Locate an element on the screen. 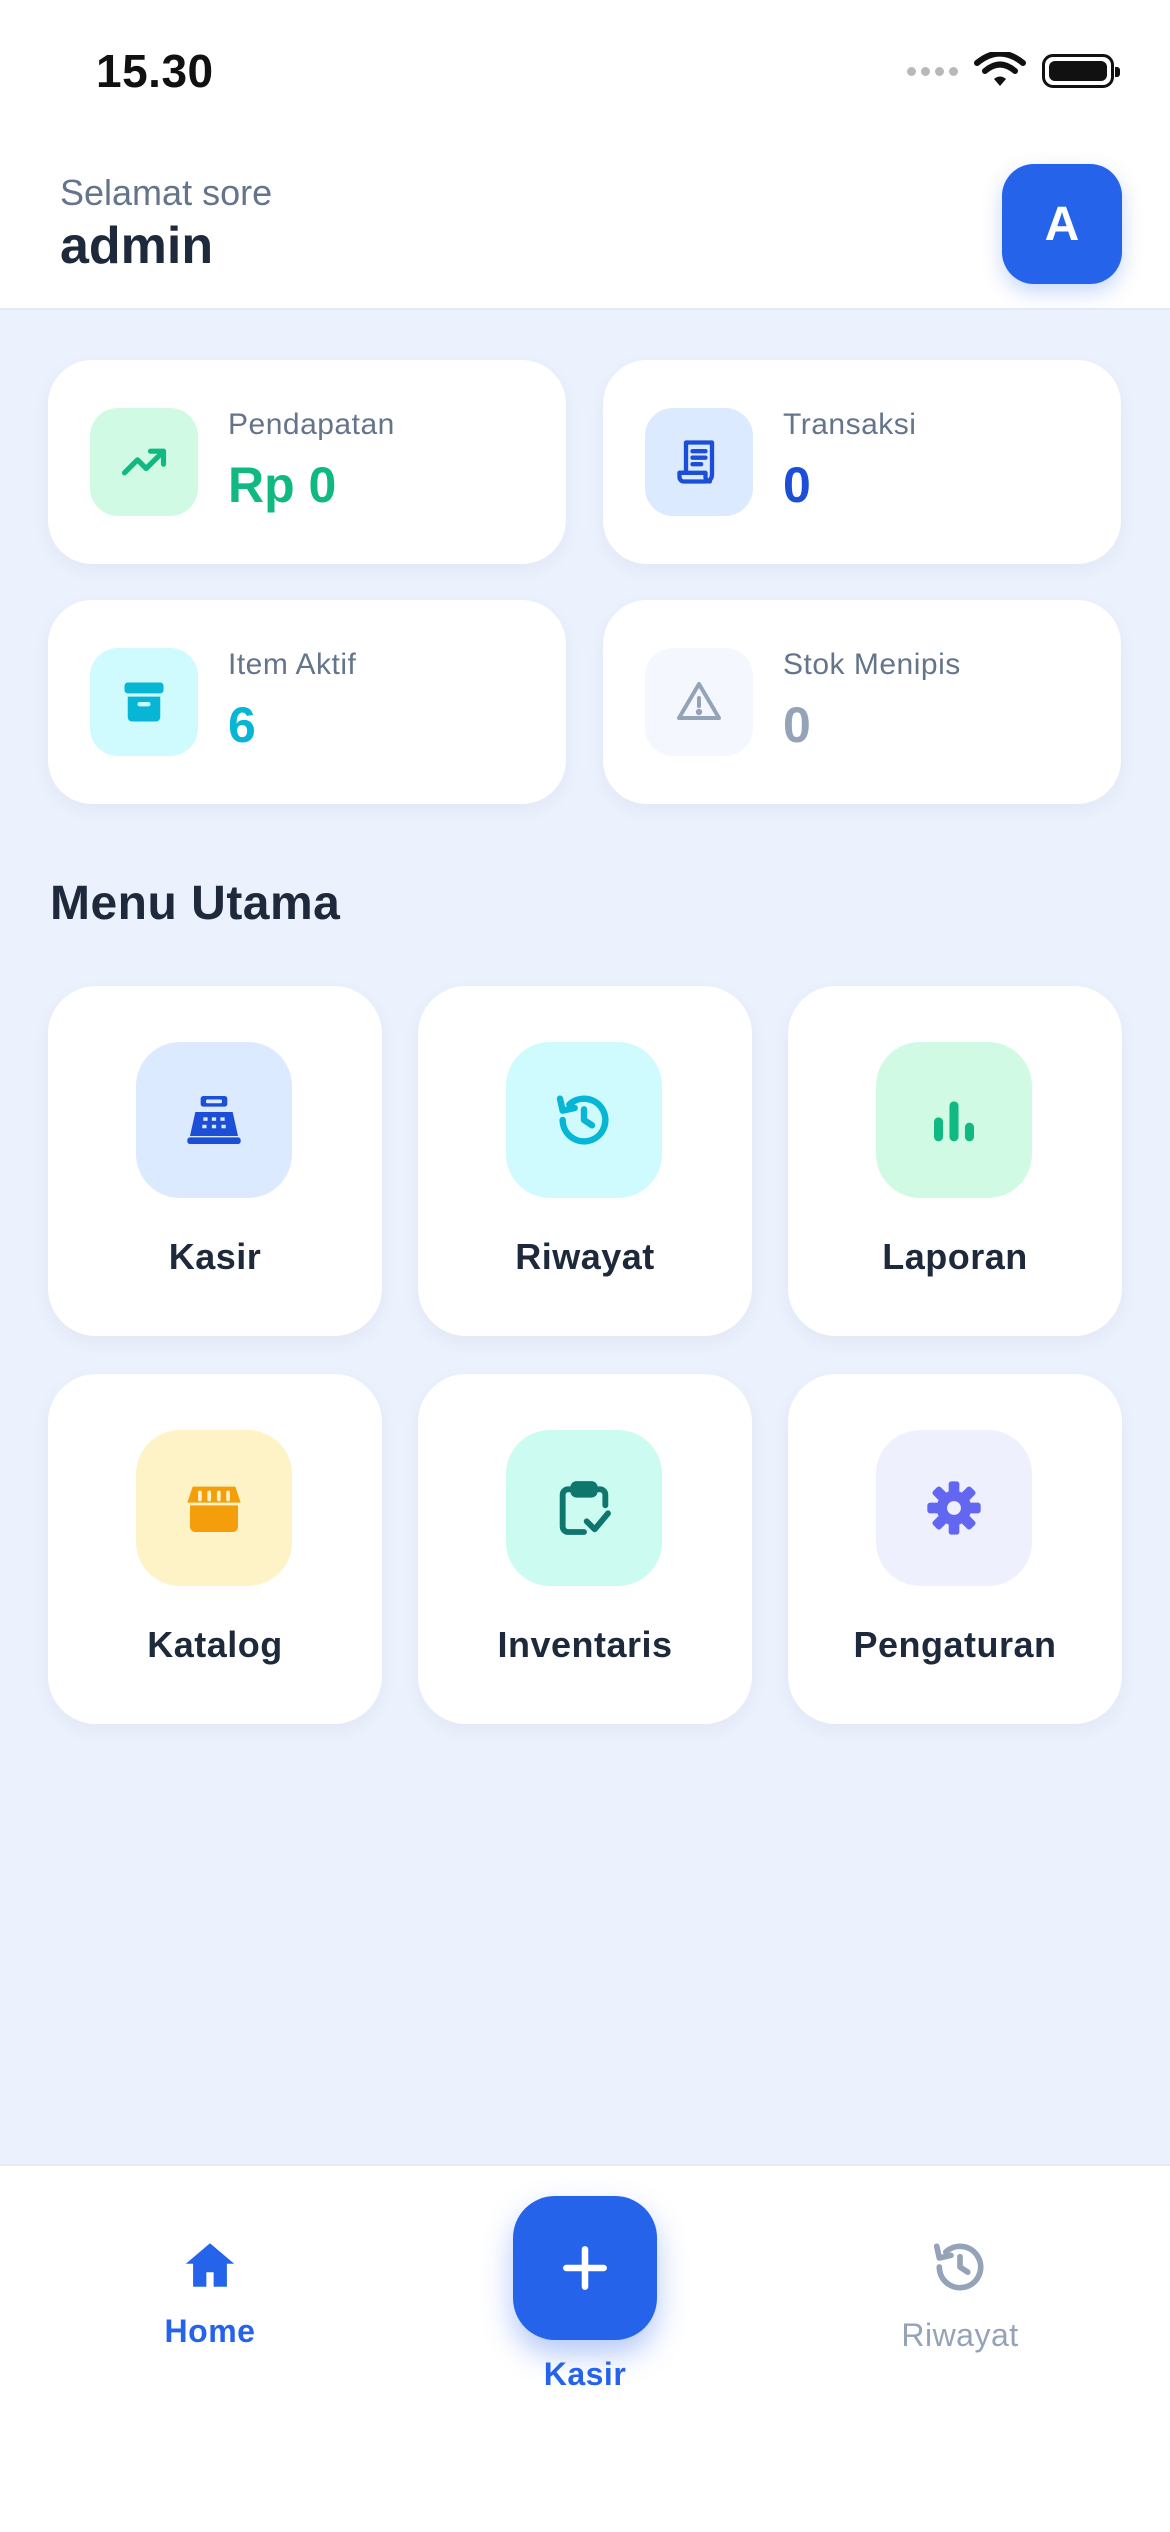 Image resolution: width=1170 pixels, height=2532 pixels. trending-up-icon is located at coordinates (144, 462).